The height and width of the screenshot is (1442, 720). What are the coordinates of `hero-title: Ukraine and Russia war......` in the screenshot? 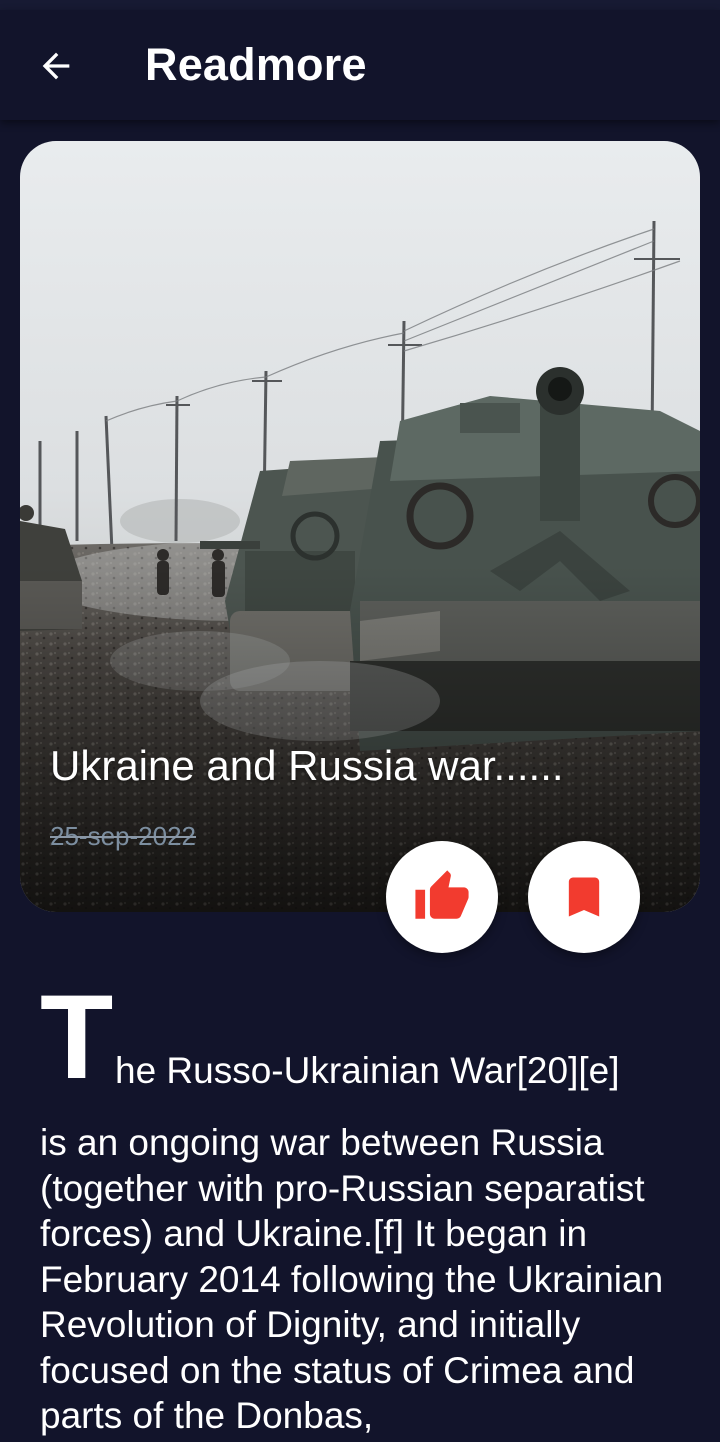 It's located at (307, 765).